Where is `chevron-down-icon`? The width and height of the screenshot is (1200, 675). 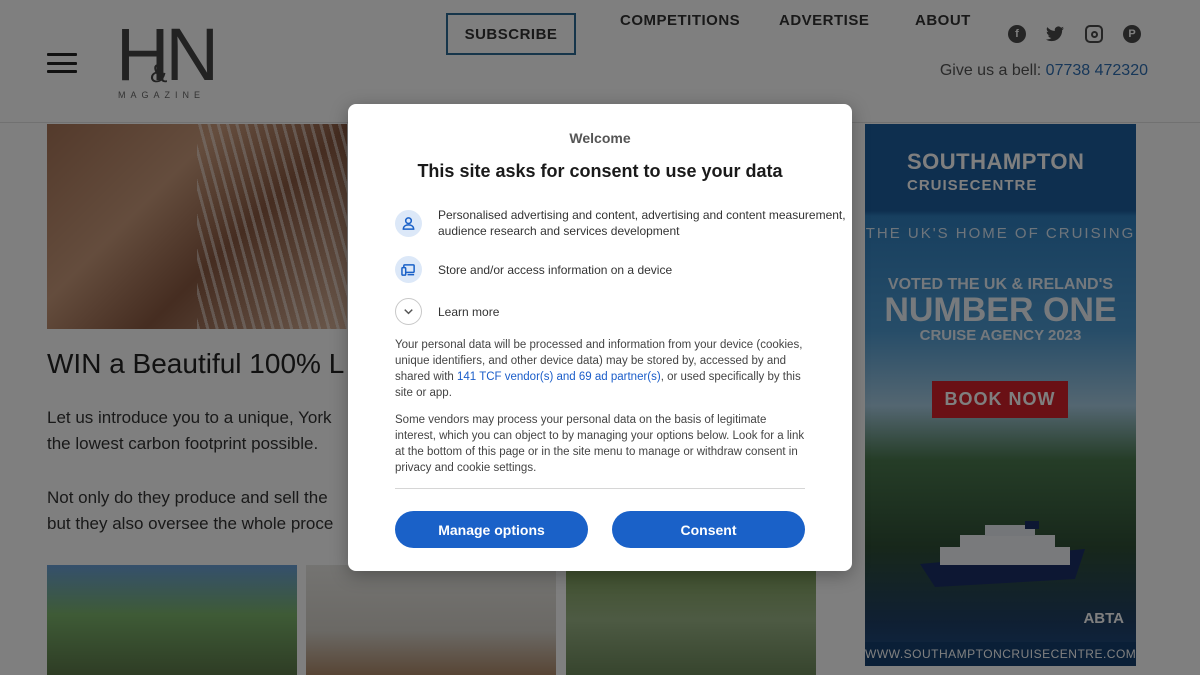
chevron-down-icon is located at coordinates (408, 311).